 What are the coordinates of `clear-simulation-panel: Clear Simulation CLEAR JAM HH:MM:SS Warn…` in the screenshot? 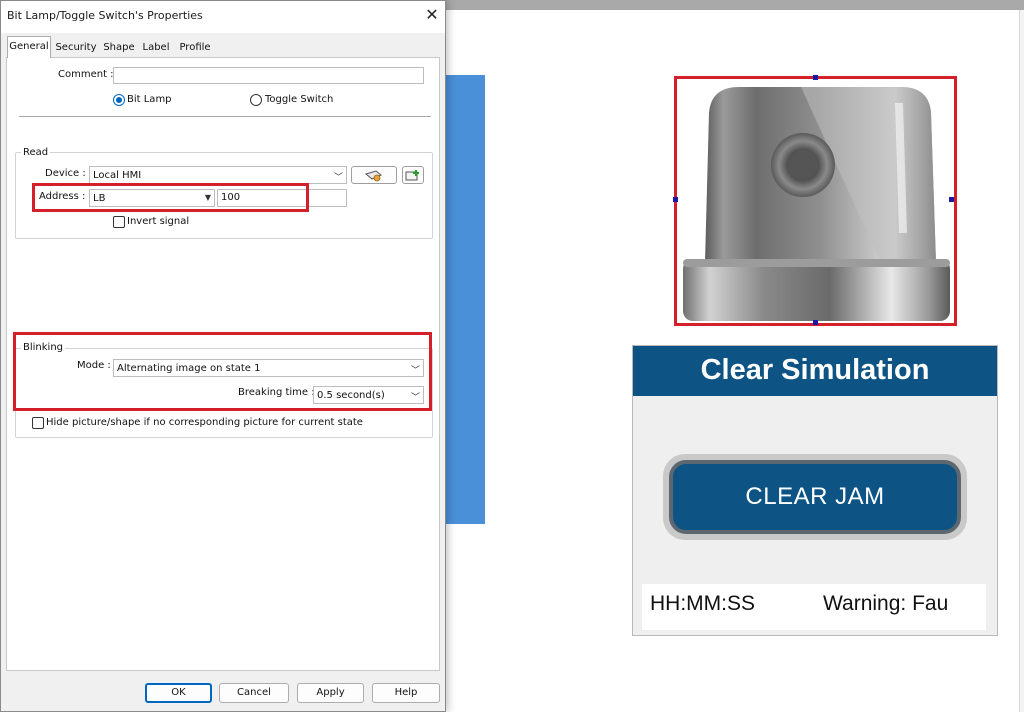 It's located at (815, 490).